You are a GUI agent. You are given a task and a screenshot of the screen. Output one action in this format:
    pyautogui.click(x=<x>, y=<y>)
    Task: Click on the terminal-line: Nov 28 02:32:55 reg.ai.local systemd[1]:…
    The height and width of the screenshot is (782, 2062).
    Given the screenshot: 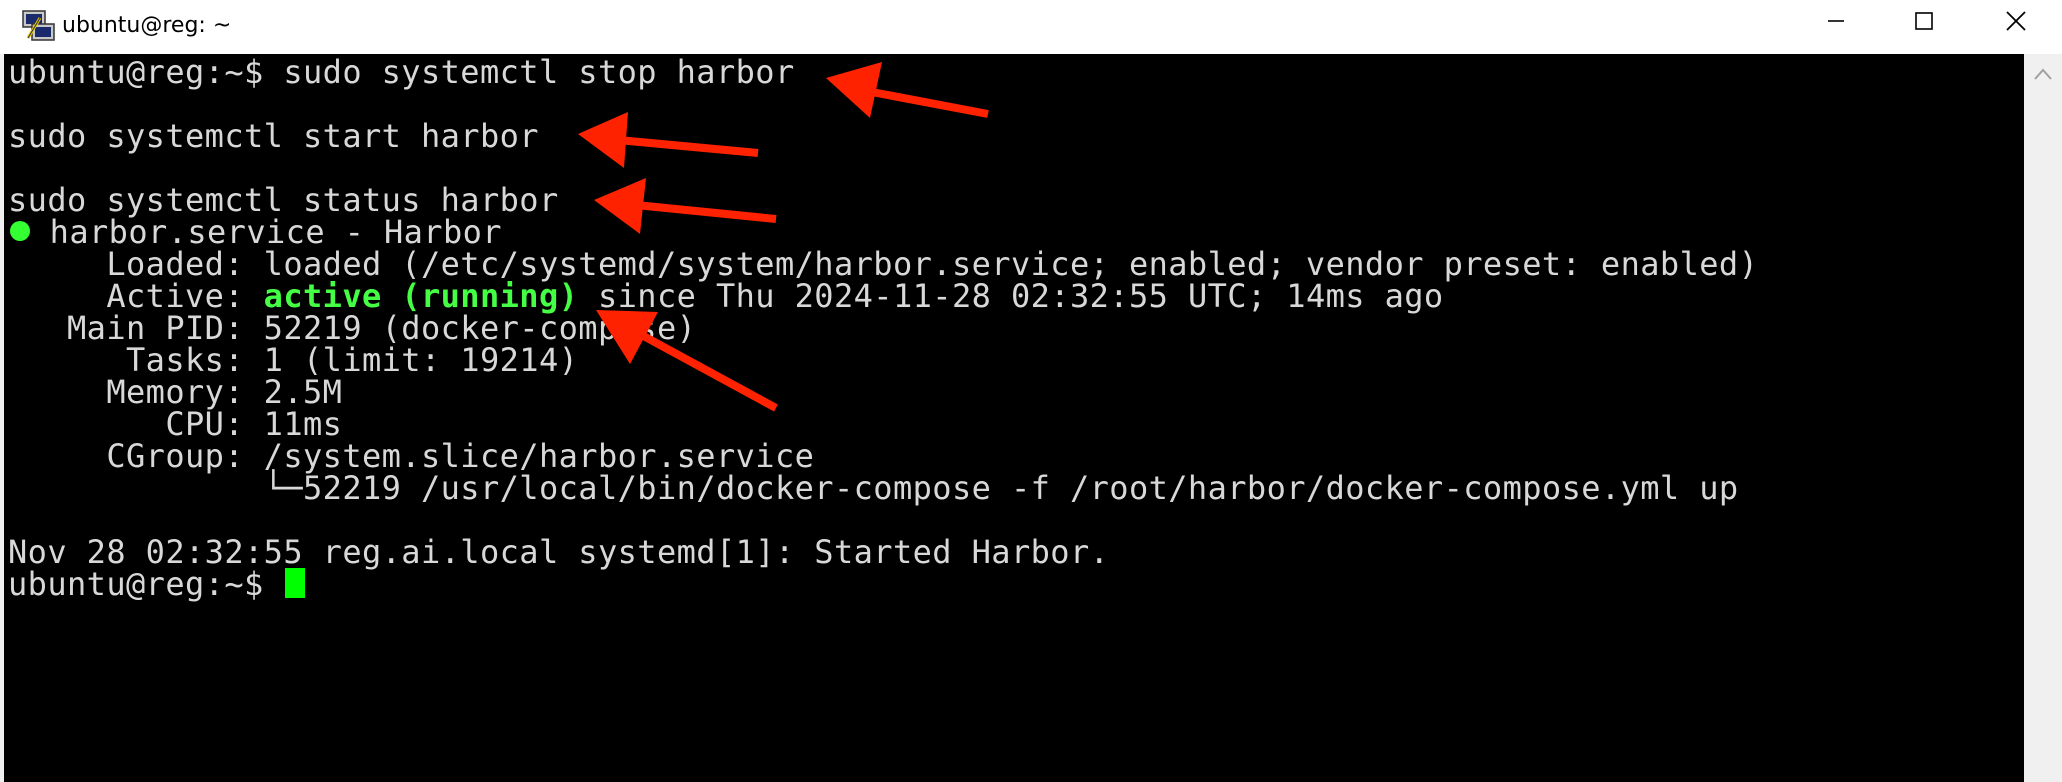 What is the action you would take?
    pyautogui.click(x=559, y=552)
    